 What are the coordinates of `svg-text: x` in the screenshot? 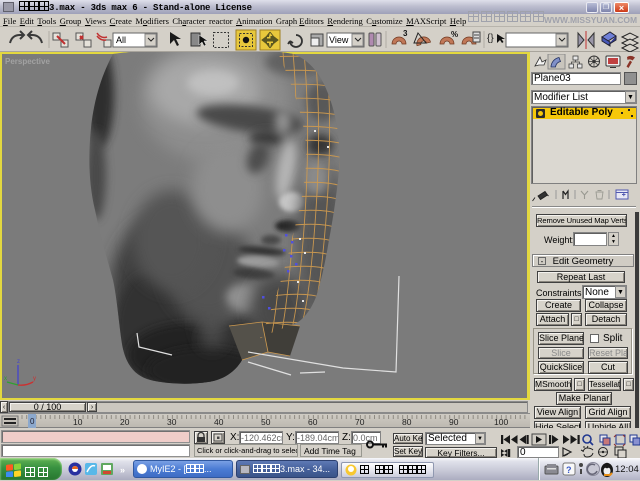 It's located at (5, 379).